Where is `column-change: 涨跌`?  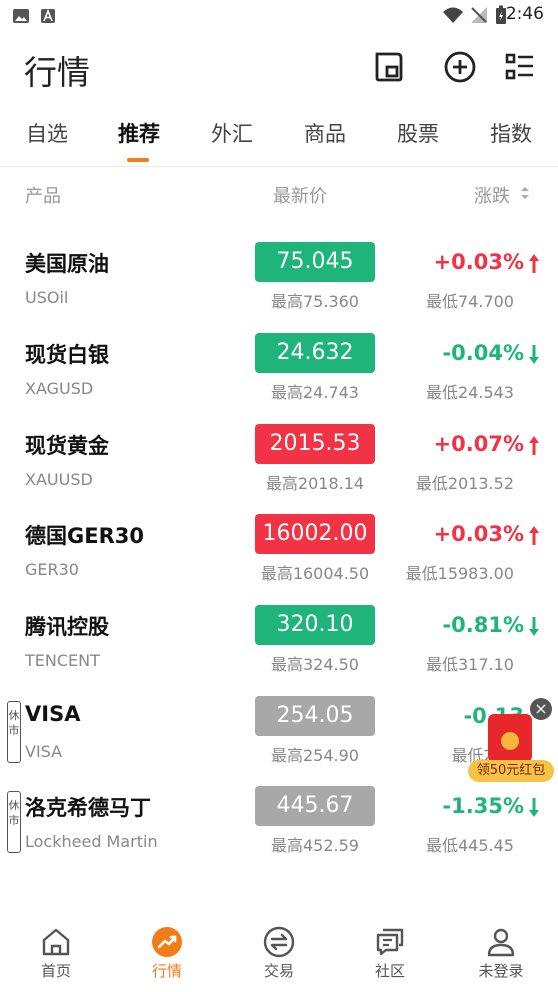 column-change: 涨跌 is located at coordinates (492, 195).